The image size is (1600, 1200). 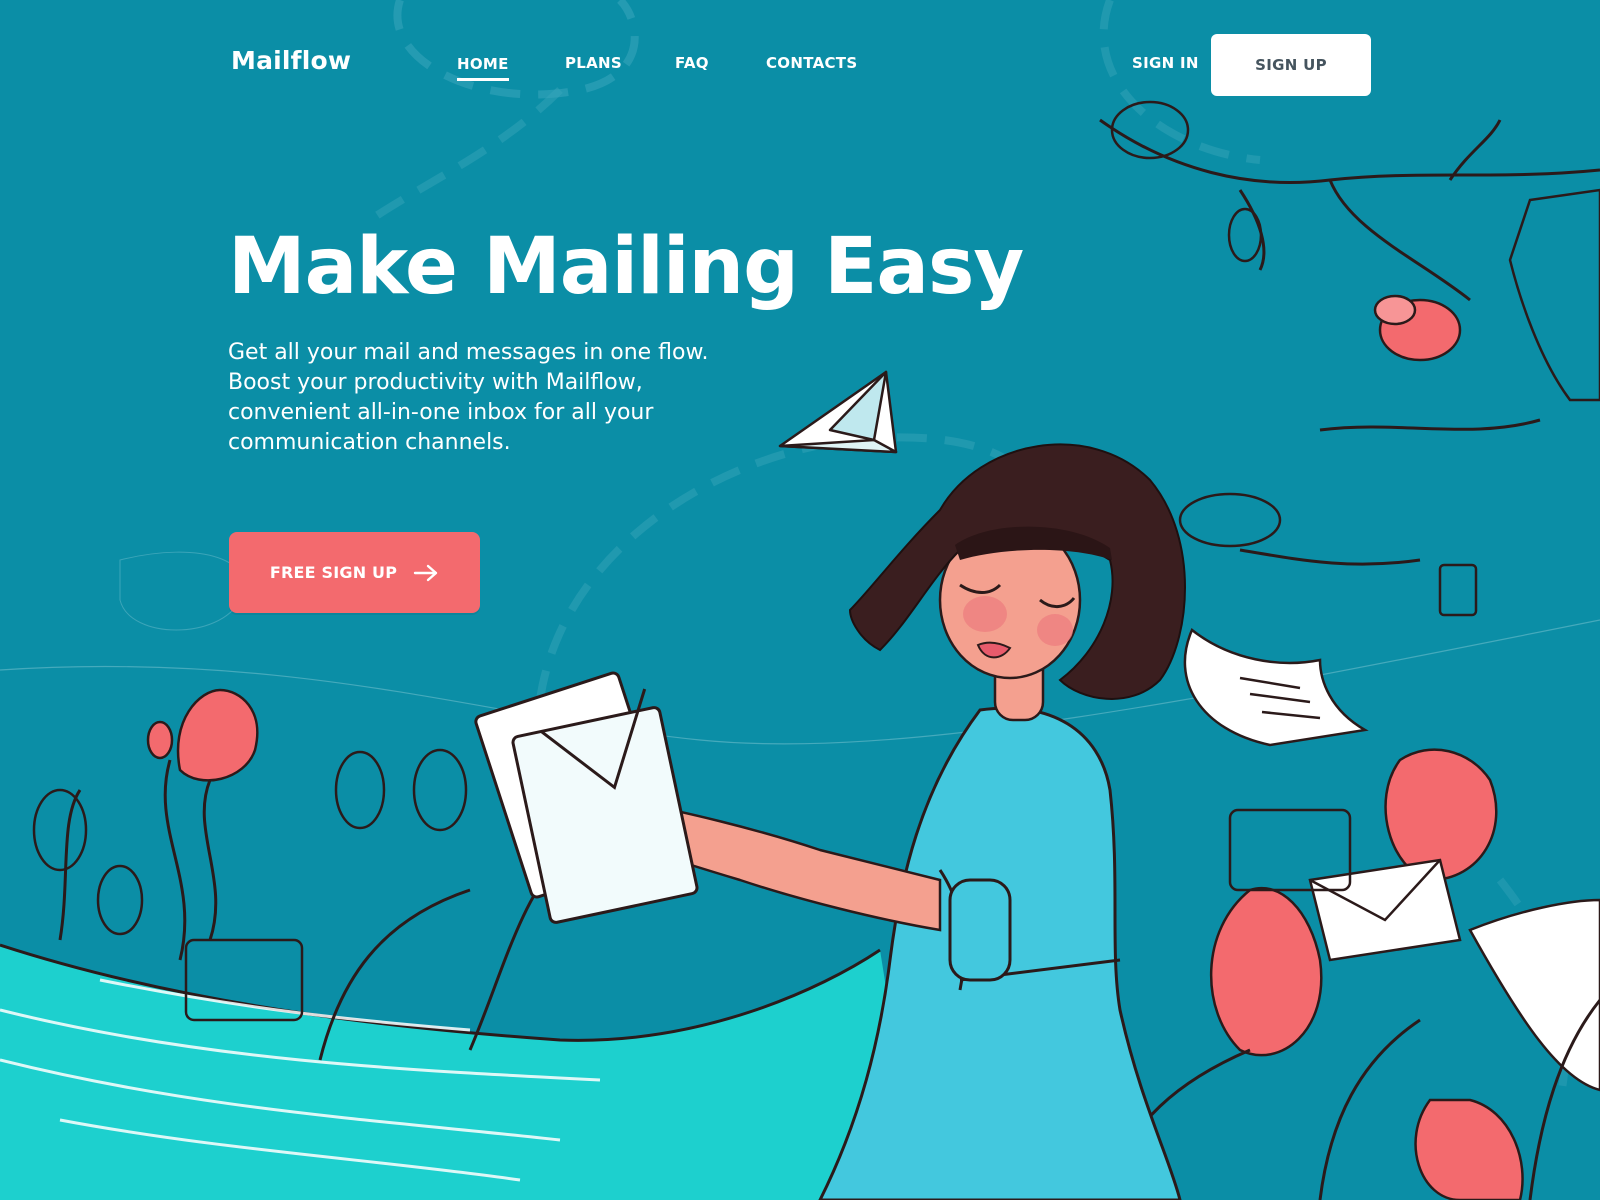 I want to click on arrow-right-icon, so click(x=426, y=573).